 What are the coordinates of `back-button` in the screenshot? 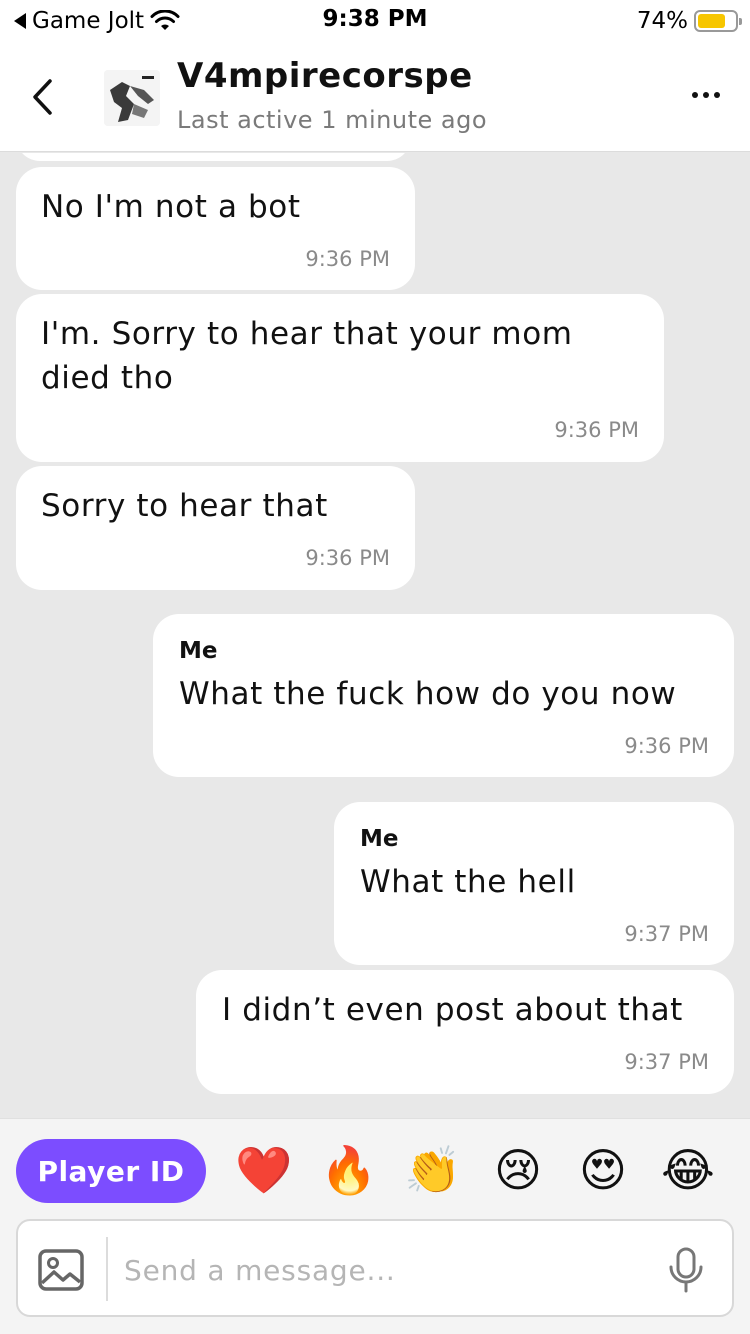 It's located at (42, 97).